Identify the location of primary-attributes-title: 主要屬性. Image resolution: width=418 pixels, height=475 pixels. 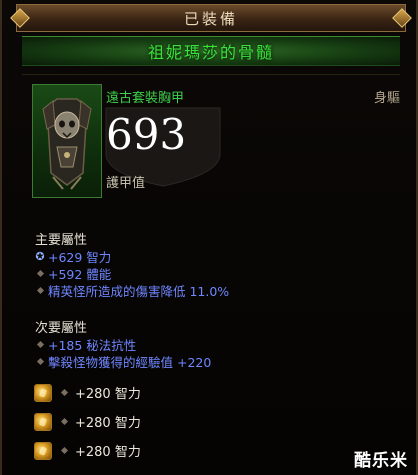
(61, 240).